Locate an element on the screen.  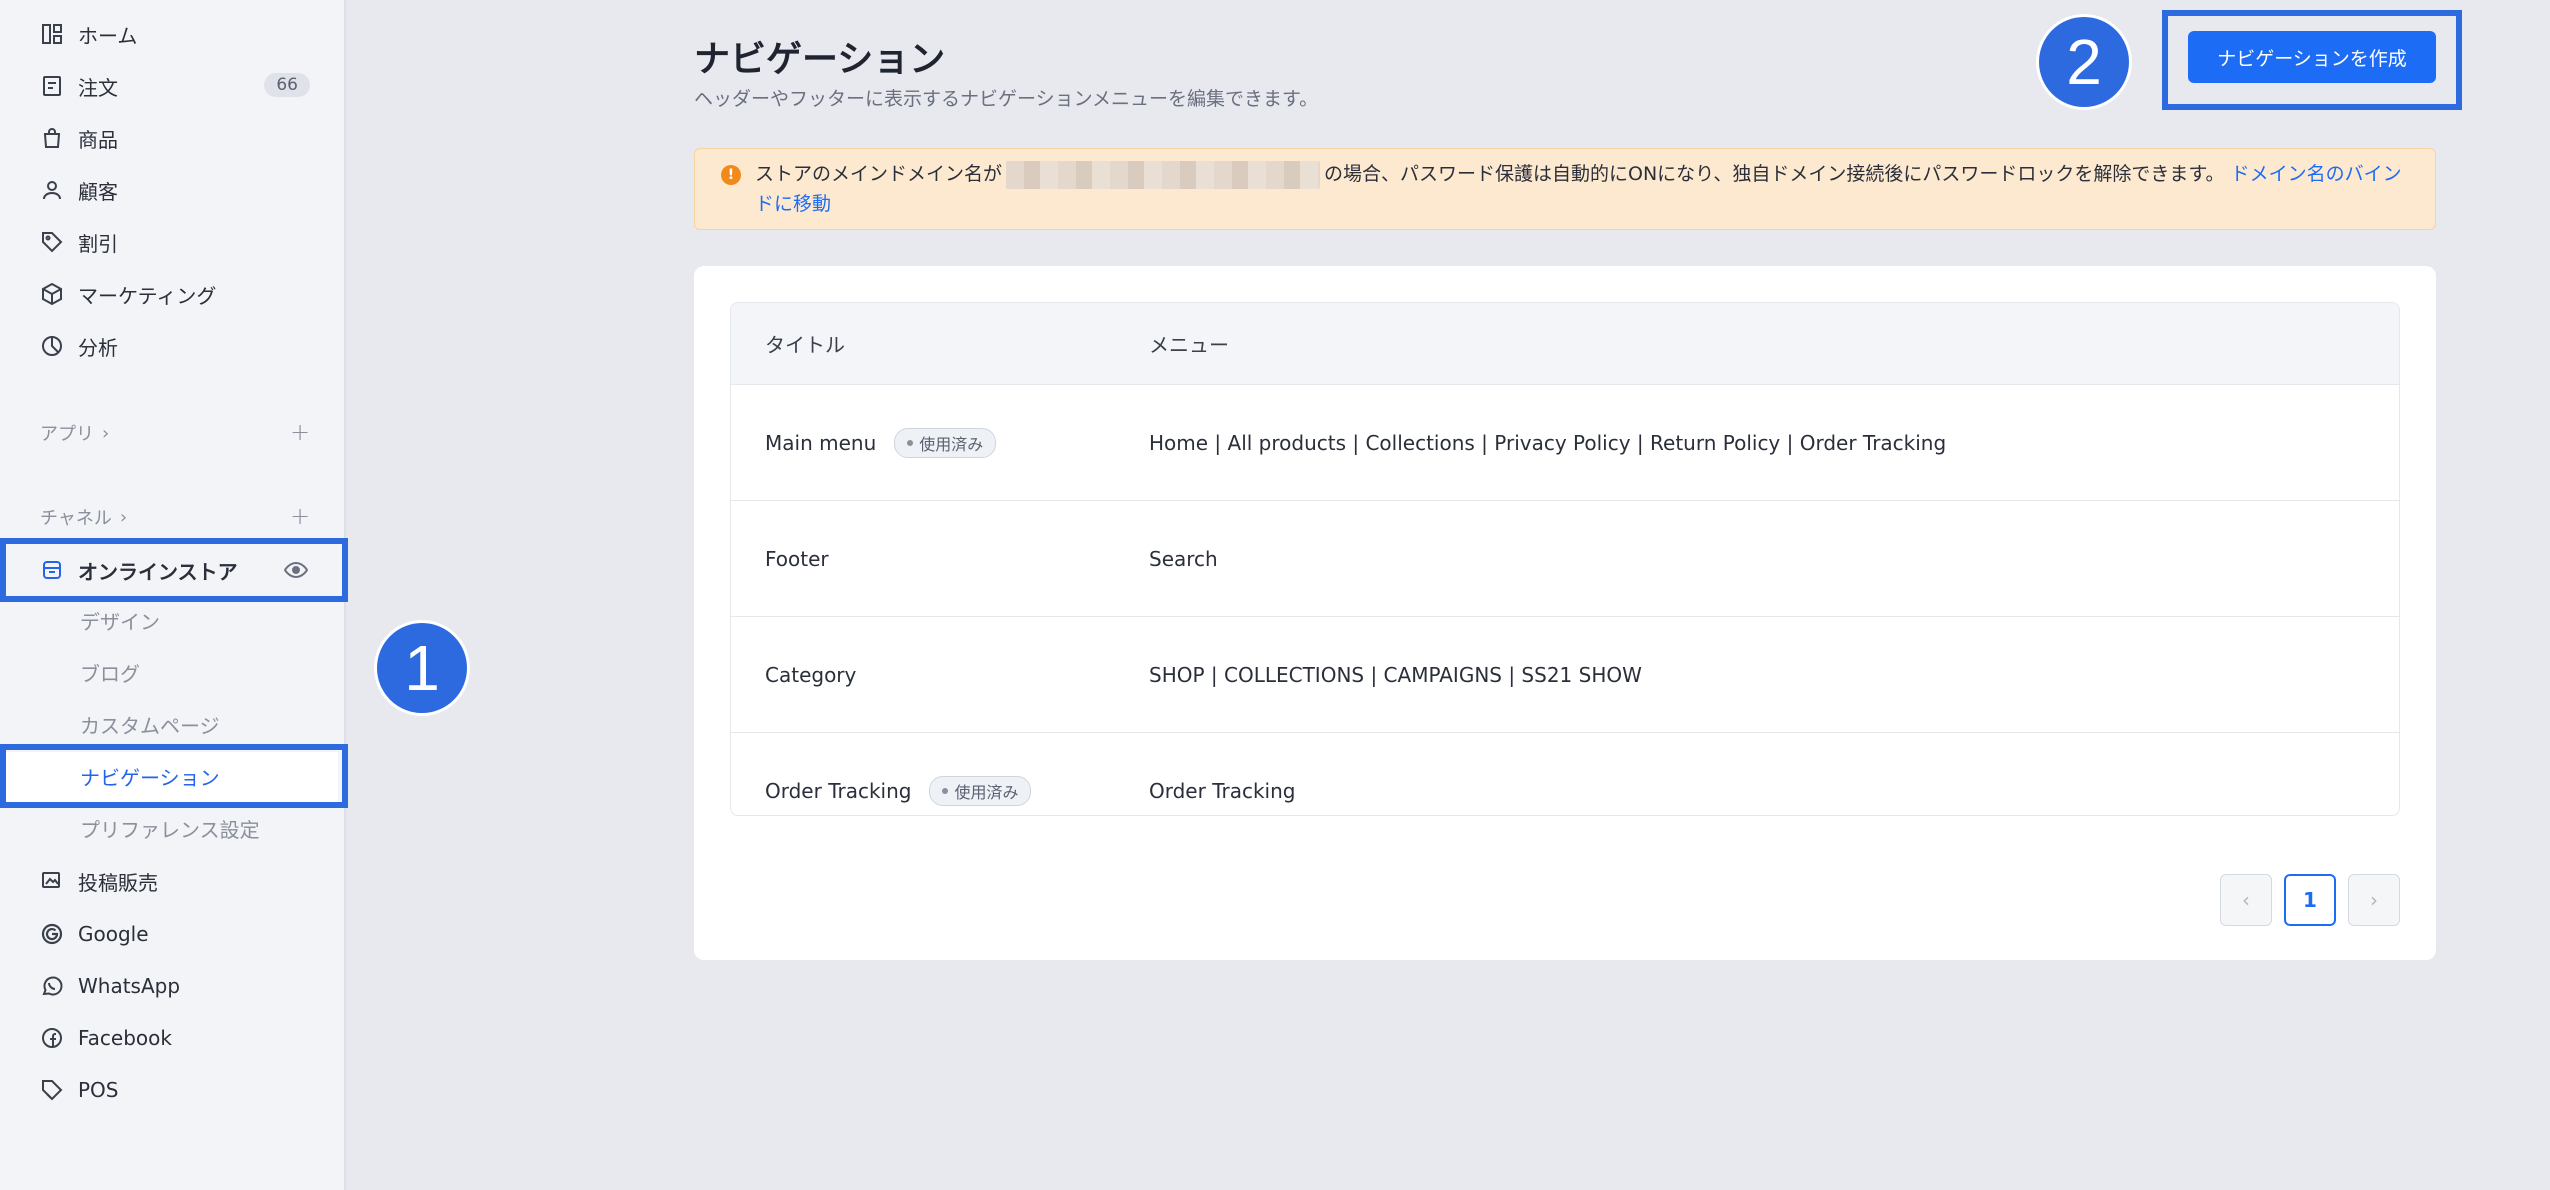
sidebar-item-google: Google is located at coordinates (170, 934).